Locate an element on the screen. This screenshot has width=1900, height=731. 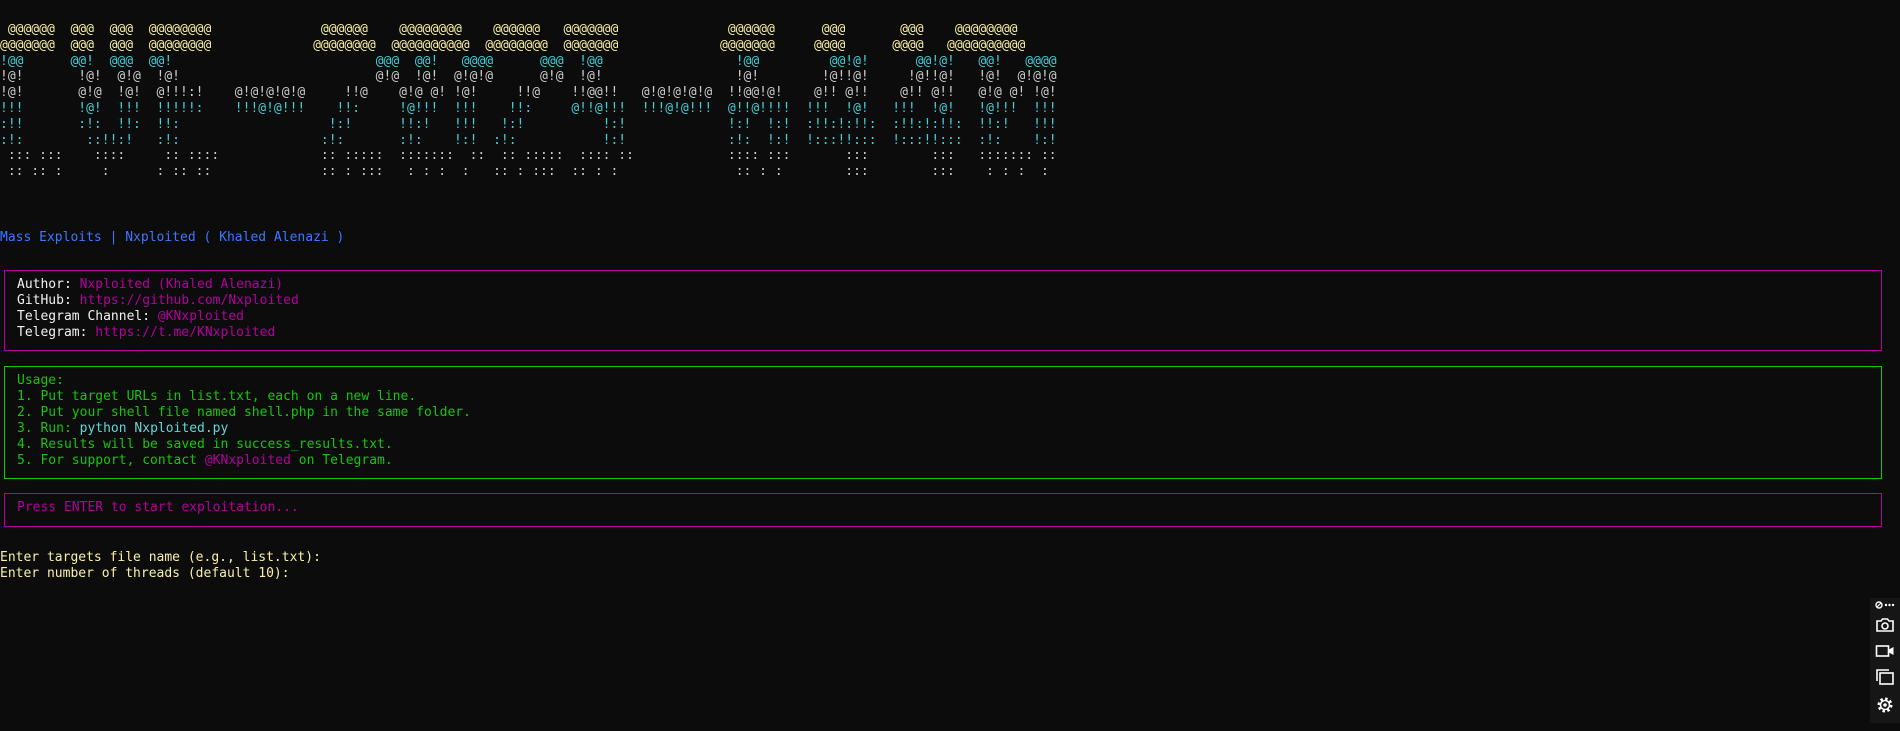
run-command: python Nxploited.py is located at coordinates (154, 428).